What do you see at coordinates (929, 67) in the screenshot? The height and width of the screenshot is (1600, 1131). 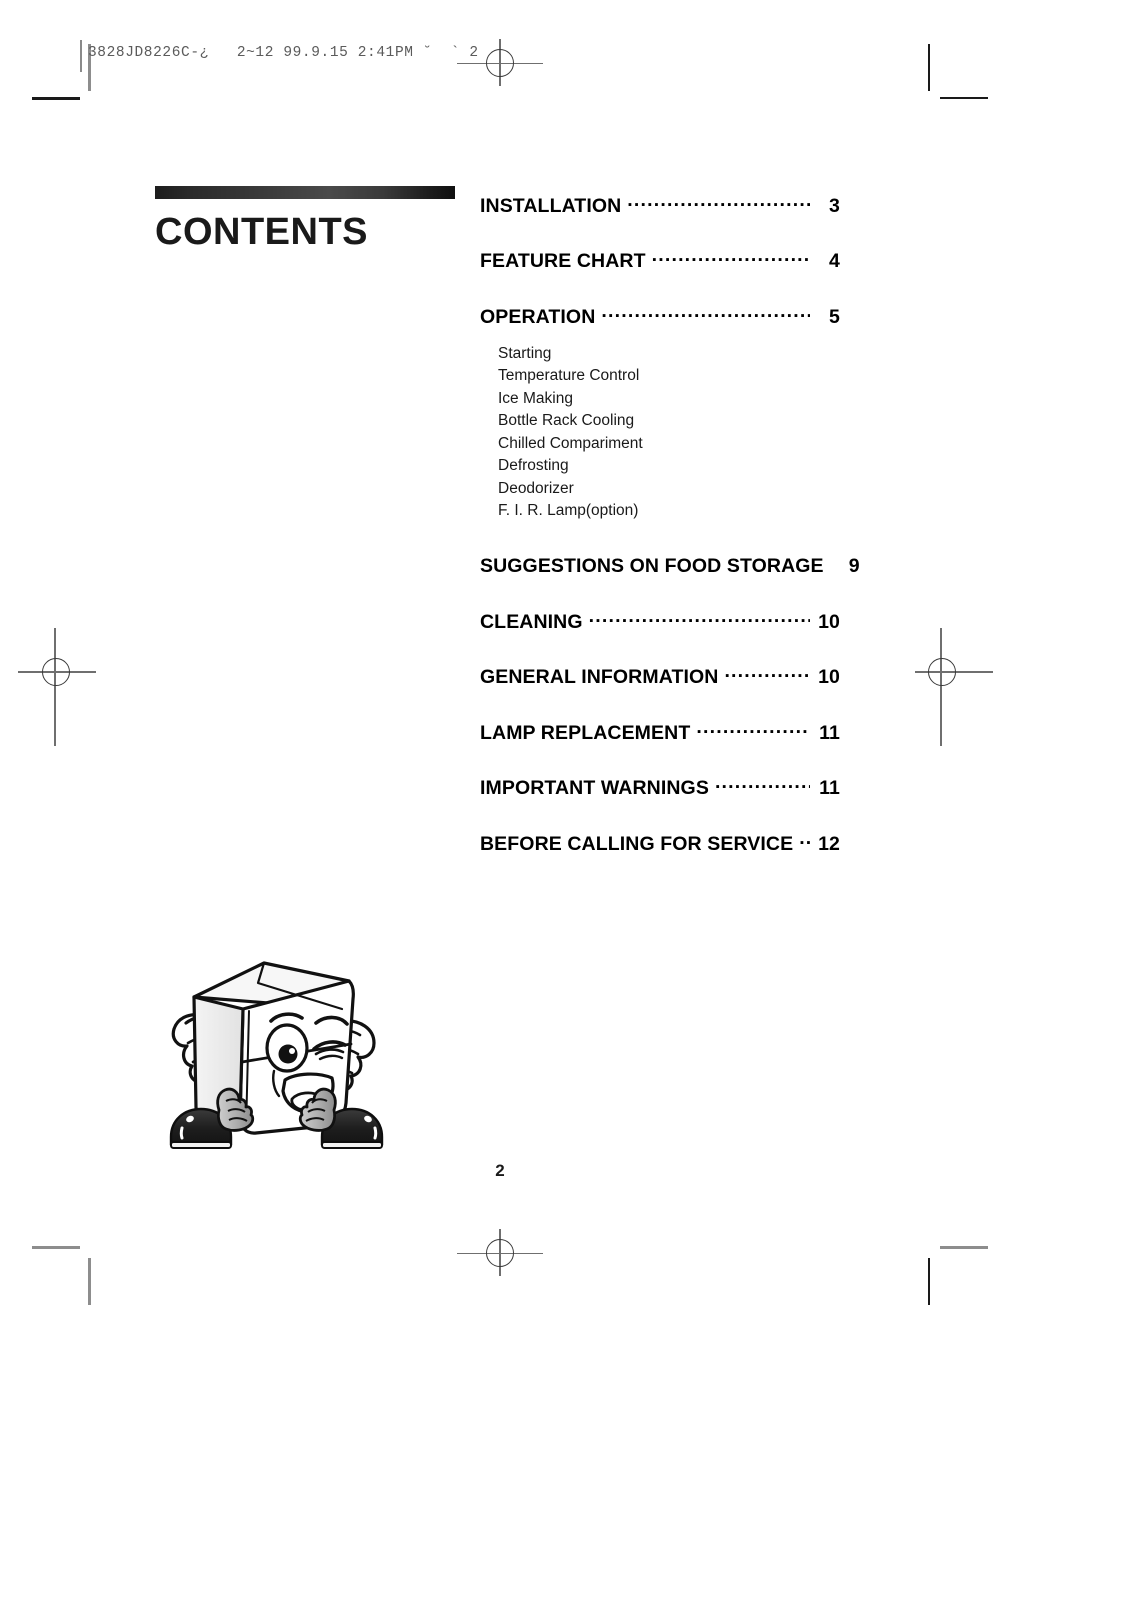 I see `crop-mark-top-right-vertical` at bounding box center [929, 67].